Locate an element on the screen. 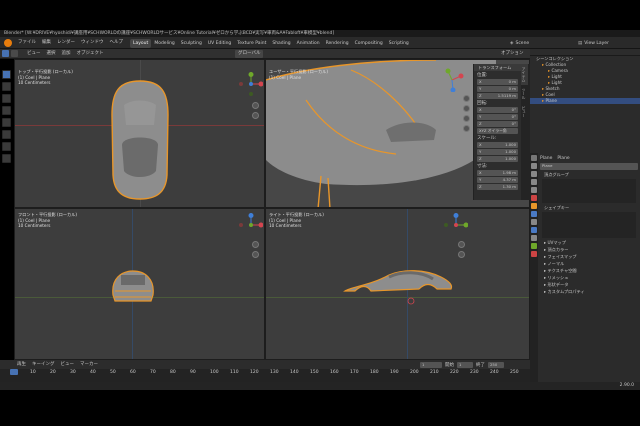 This screenshot has height=426, width=640. end-frame-field: 250 is located at coordinates (496, 364).